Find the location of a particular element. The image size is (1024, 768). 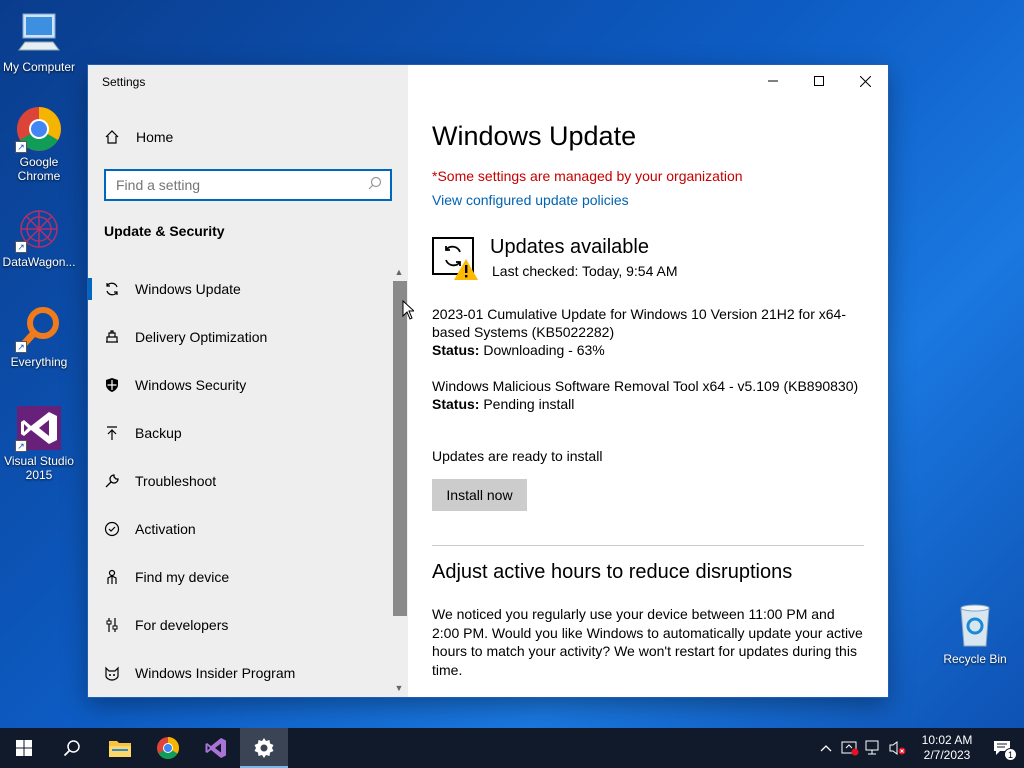

desktop-icon-google-chrome: ↗ Google Chrome is located at coordinates (39, 144).